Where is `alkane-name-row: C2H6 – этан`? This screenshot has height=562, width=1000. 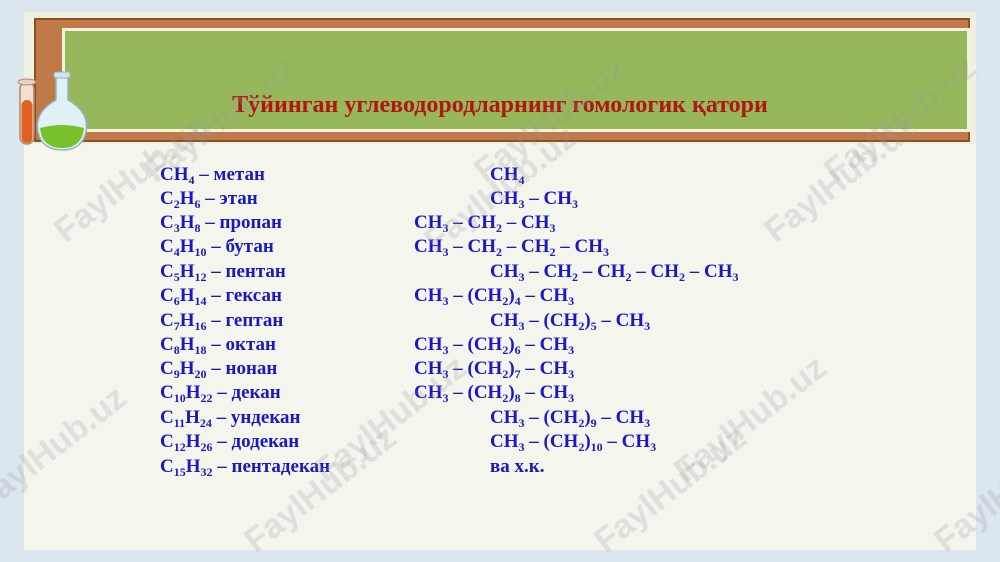
alkane-name-row: C2H6 – этан is located at coordinates (209, 199).